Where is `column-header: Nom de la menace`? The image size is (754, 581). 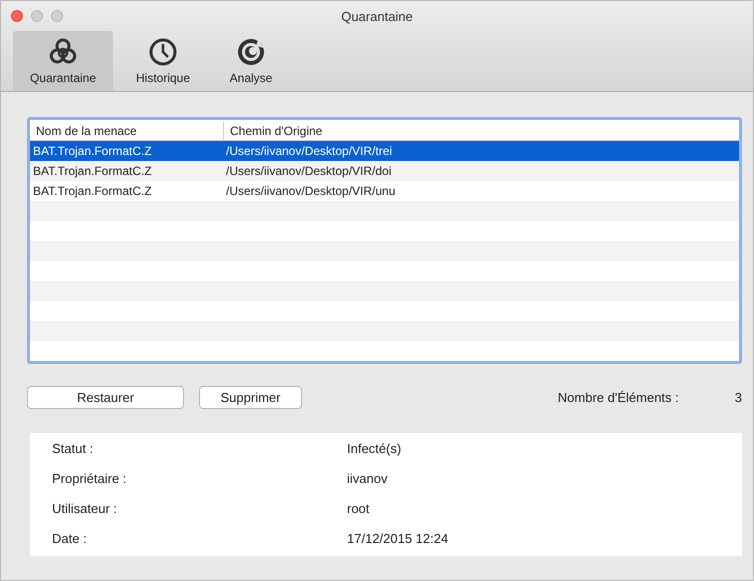
column-header: Nom de la menace is located at coordinates (126, 131).